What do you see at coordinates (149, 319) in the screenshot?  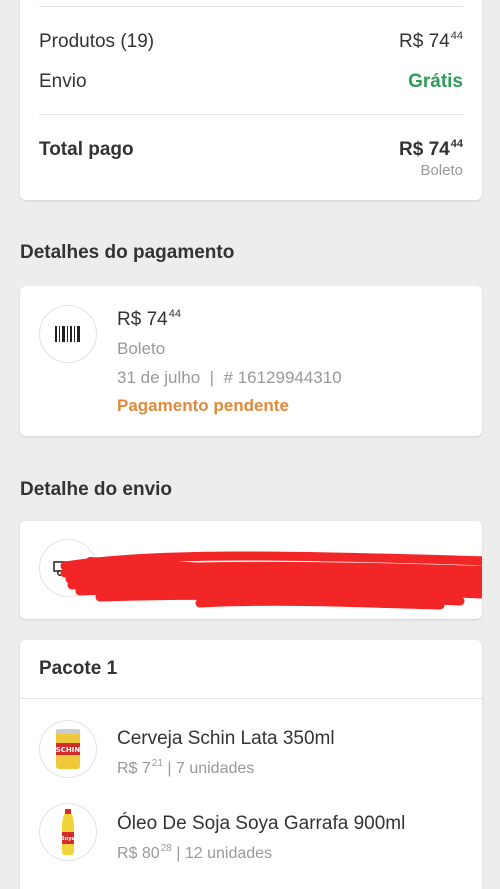 I see `payment-amount: R$ 7444` at bounding box center [149, 319].